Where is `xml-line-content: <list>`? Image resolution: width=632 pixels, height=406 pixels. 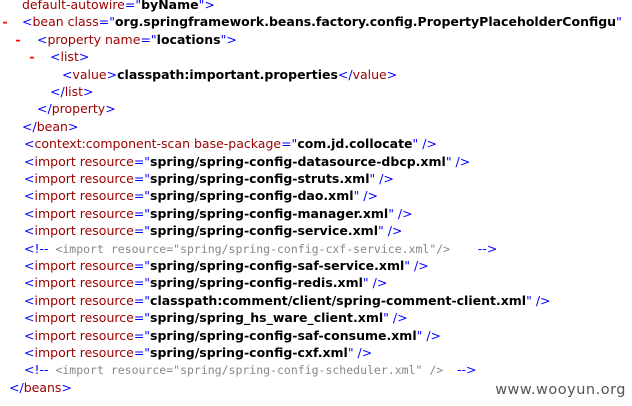
xml-line-content: <list> is located at coordinates (70, 57).